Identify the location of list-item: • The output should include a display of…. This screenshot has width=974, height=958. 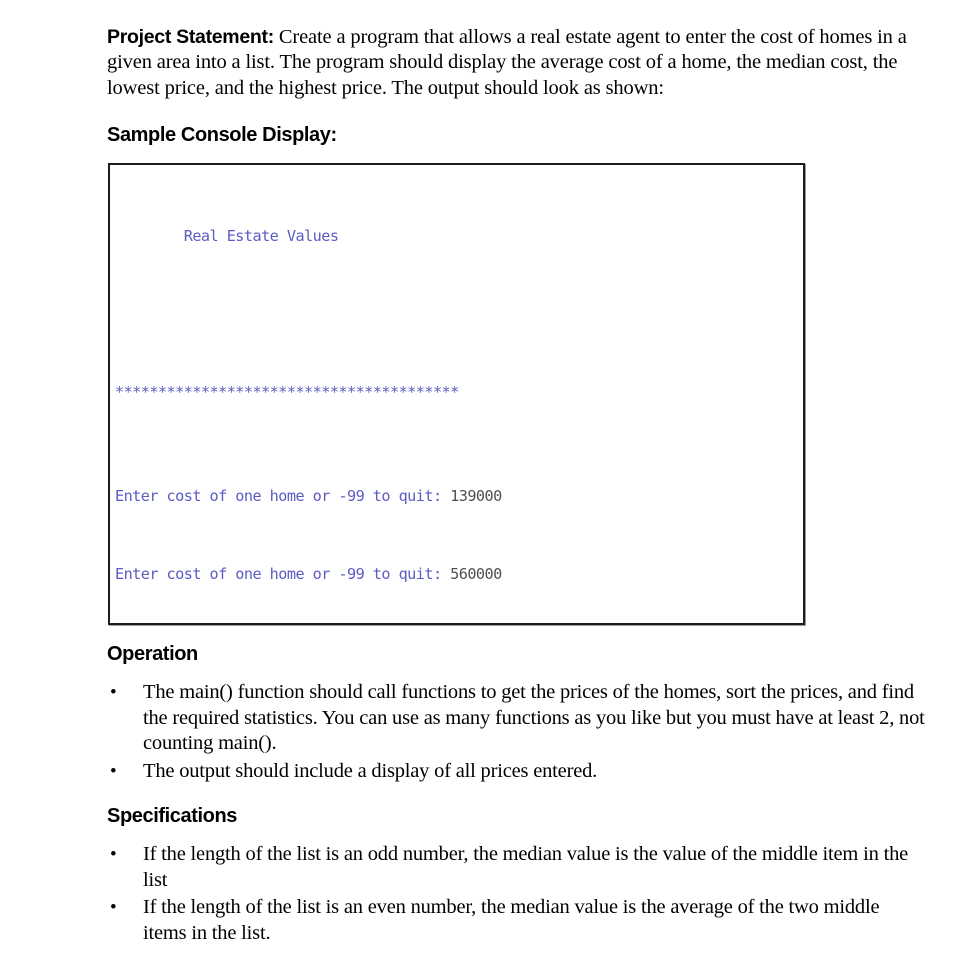
(516, 772).